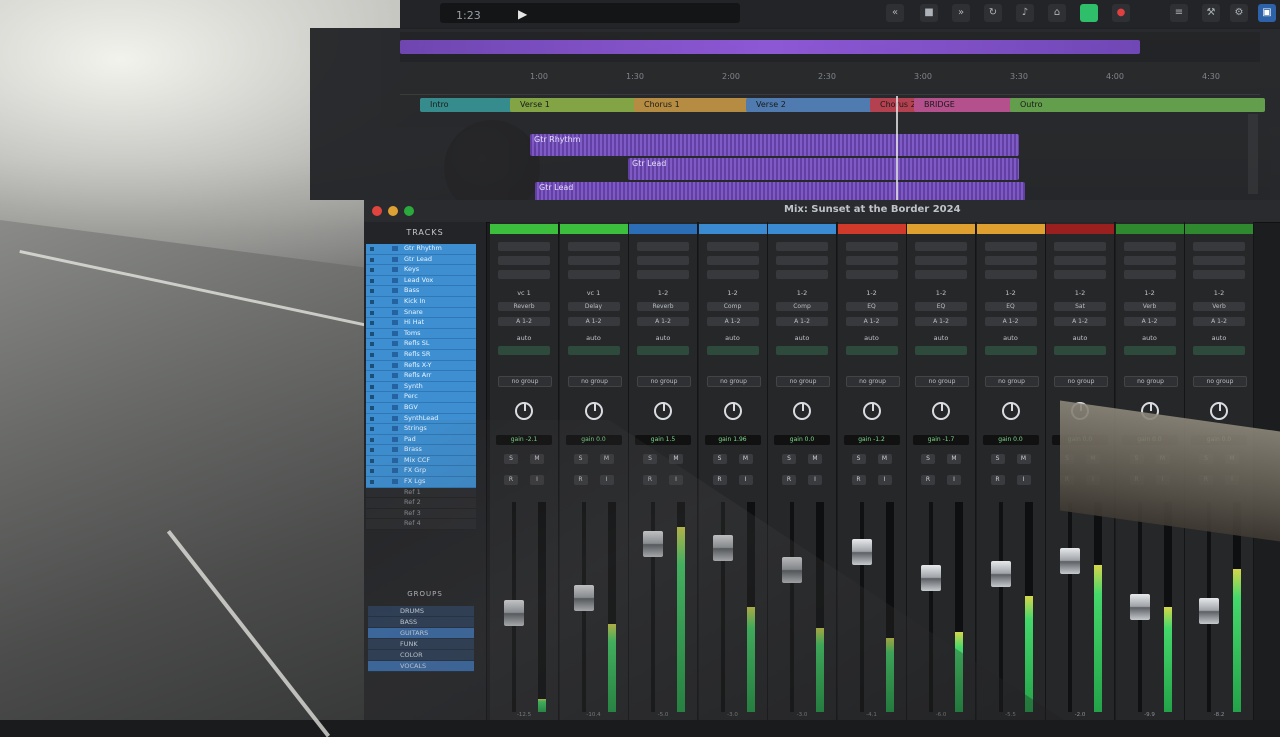 This screenshot has height=737, width=1280. I want to click on group-list-item: FUNK, so click(421, 644).